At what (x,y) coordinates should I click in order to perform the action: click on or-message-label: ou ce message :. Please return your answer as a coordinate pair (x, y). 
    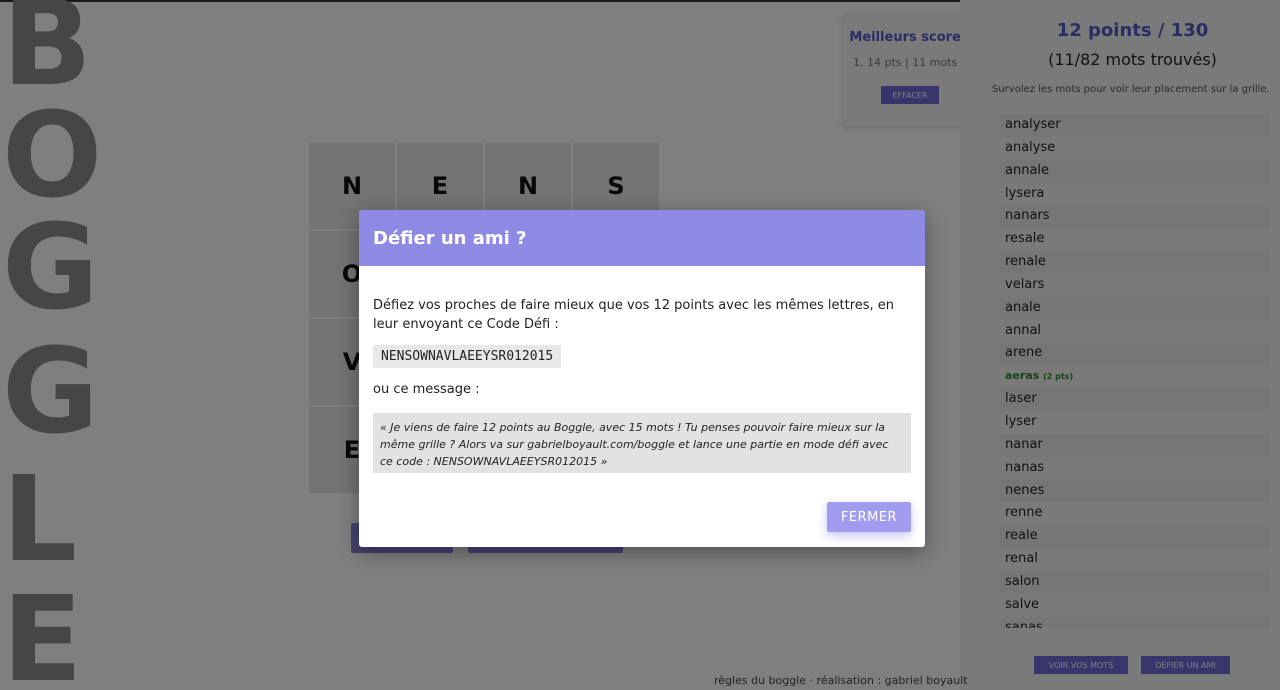
    Looking at the image, I should click on (426, 389).